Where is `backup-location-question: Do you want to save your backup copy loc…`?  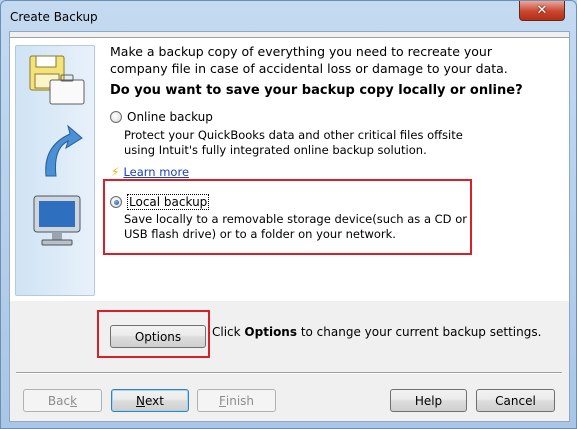 backup-location-question: Do you want to save your backup copy loc… is located at coordinates (316, 90).